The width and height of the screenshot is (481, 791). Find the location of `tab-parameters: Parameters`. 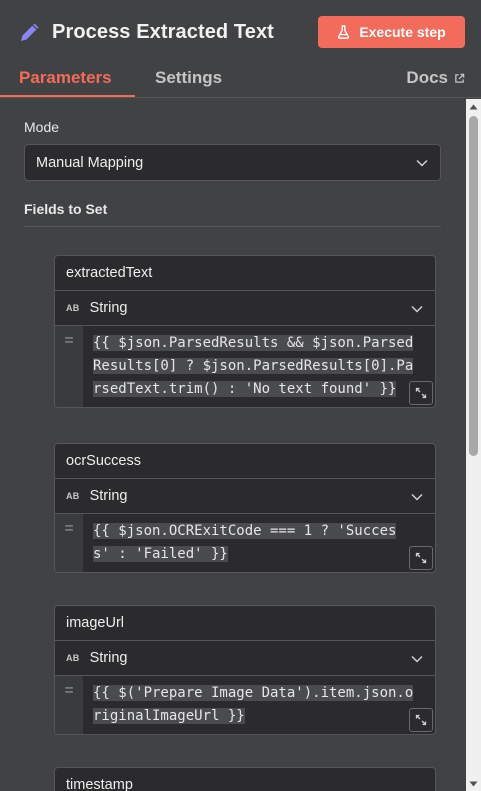

tab-parameters: Parameters is located at coordinates (65, 78).